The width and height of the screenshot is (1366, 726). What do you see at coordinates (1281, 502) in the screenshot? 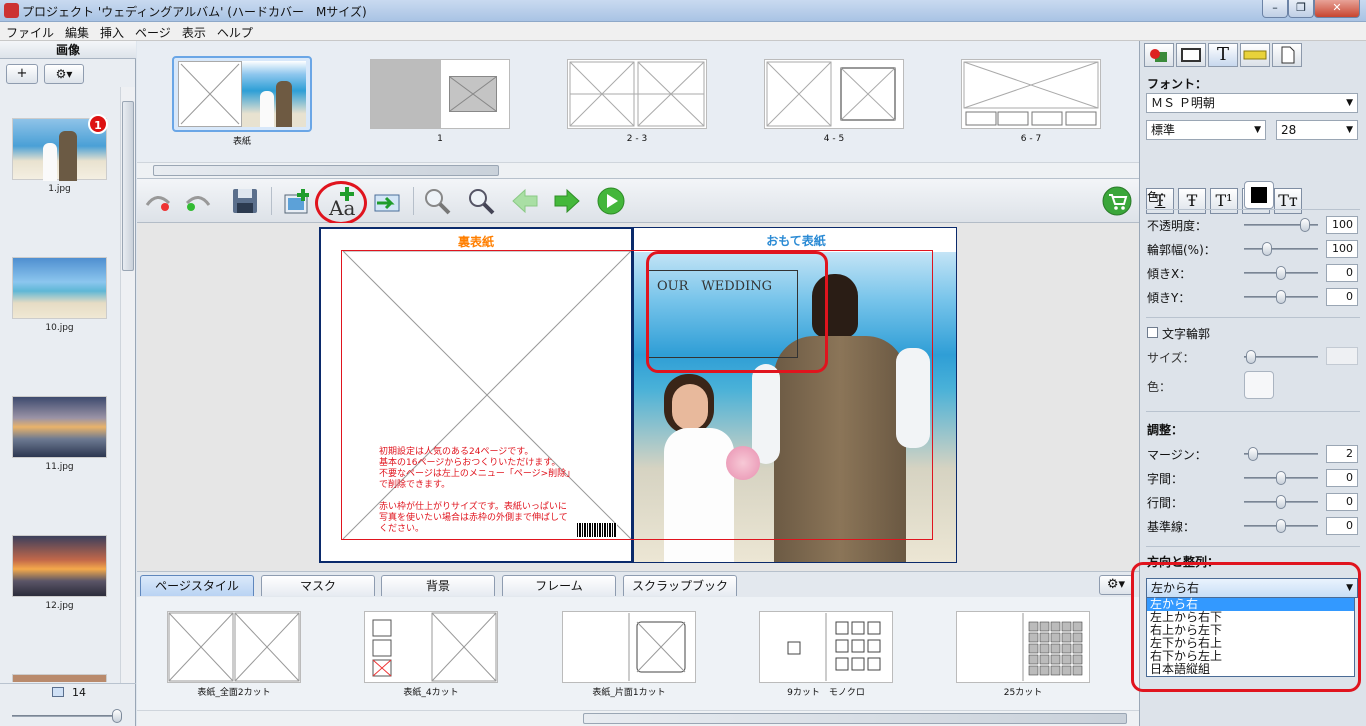
I see `line-spacing-slider` at bounding box center [1281, 502].